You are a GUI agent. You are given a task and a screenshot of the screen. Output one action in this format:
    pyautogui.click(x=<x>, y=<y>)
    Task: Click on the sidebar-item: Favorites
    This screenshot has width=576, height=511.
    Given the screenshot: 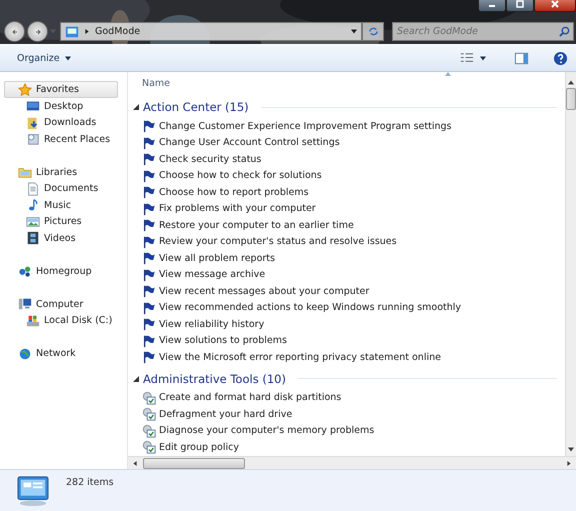 What is the action you would take?
    pyautogui.click(x=61, y=89)
    